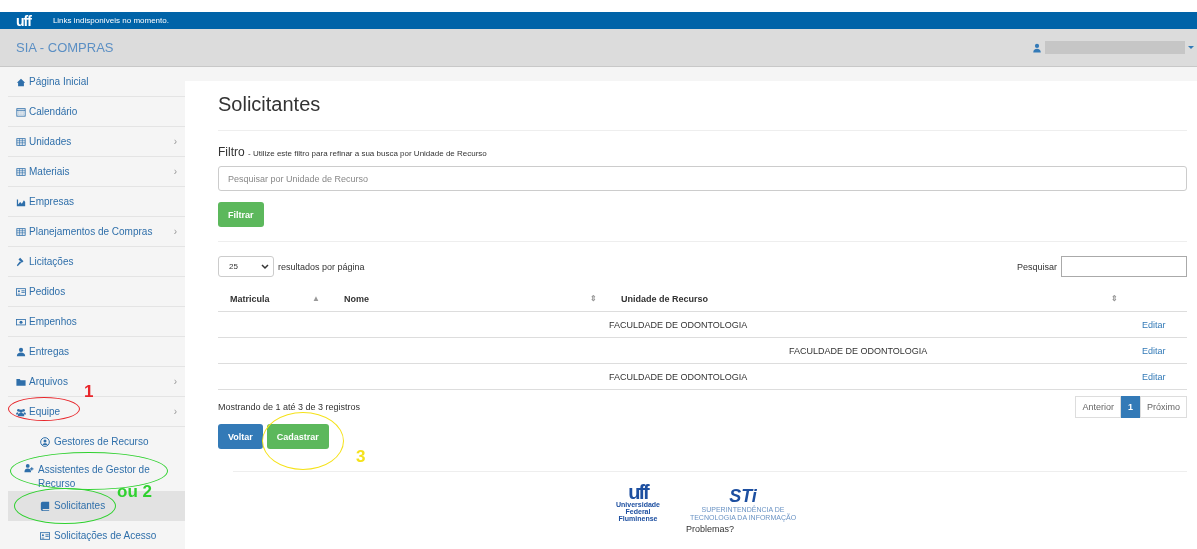 This screenshot has height=549, width=1197. Describe the element at coordinates (665, 299) in the screenshot. I see `column-header: Unidade de Recurso` at that location.